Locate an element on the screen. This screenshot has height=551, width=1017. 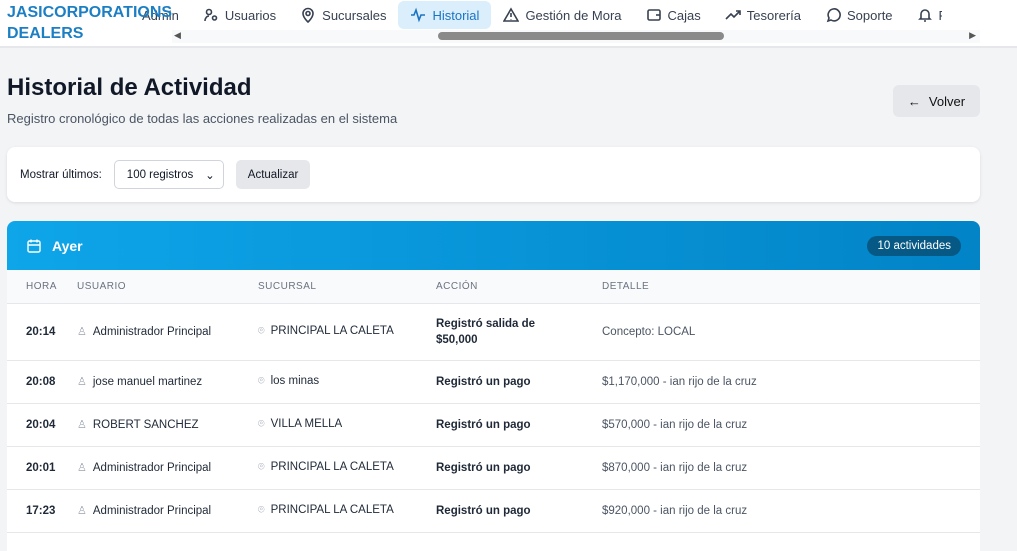
cell-sucursal: ⌾ los minas is located at coordinates (347, 382).